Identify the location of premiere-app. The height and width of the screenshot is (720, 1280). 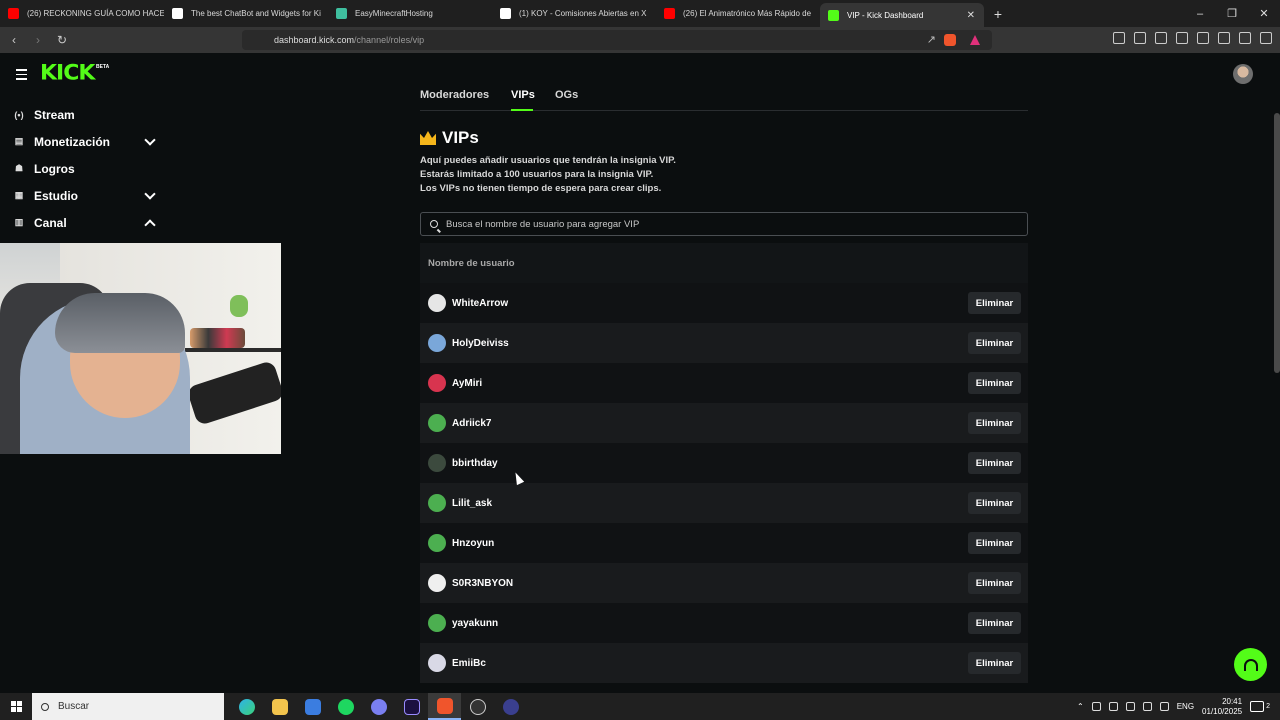
(411, 706).